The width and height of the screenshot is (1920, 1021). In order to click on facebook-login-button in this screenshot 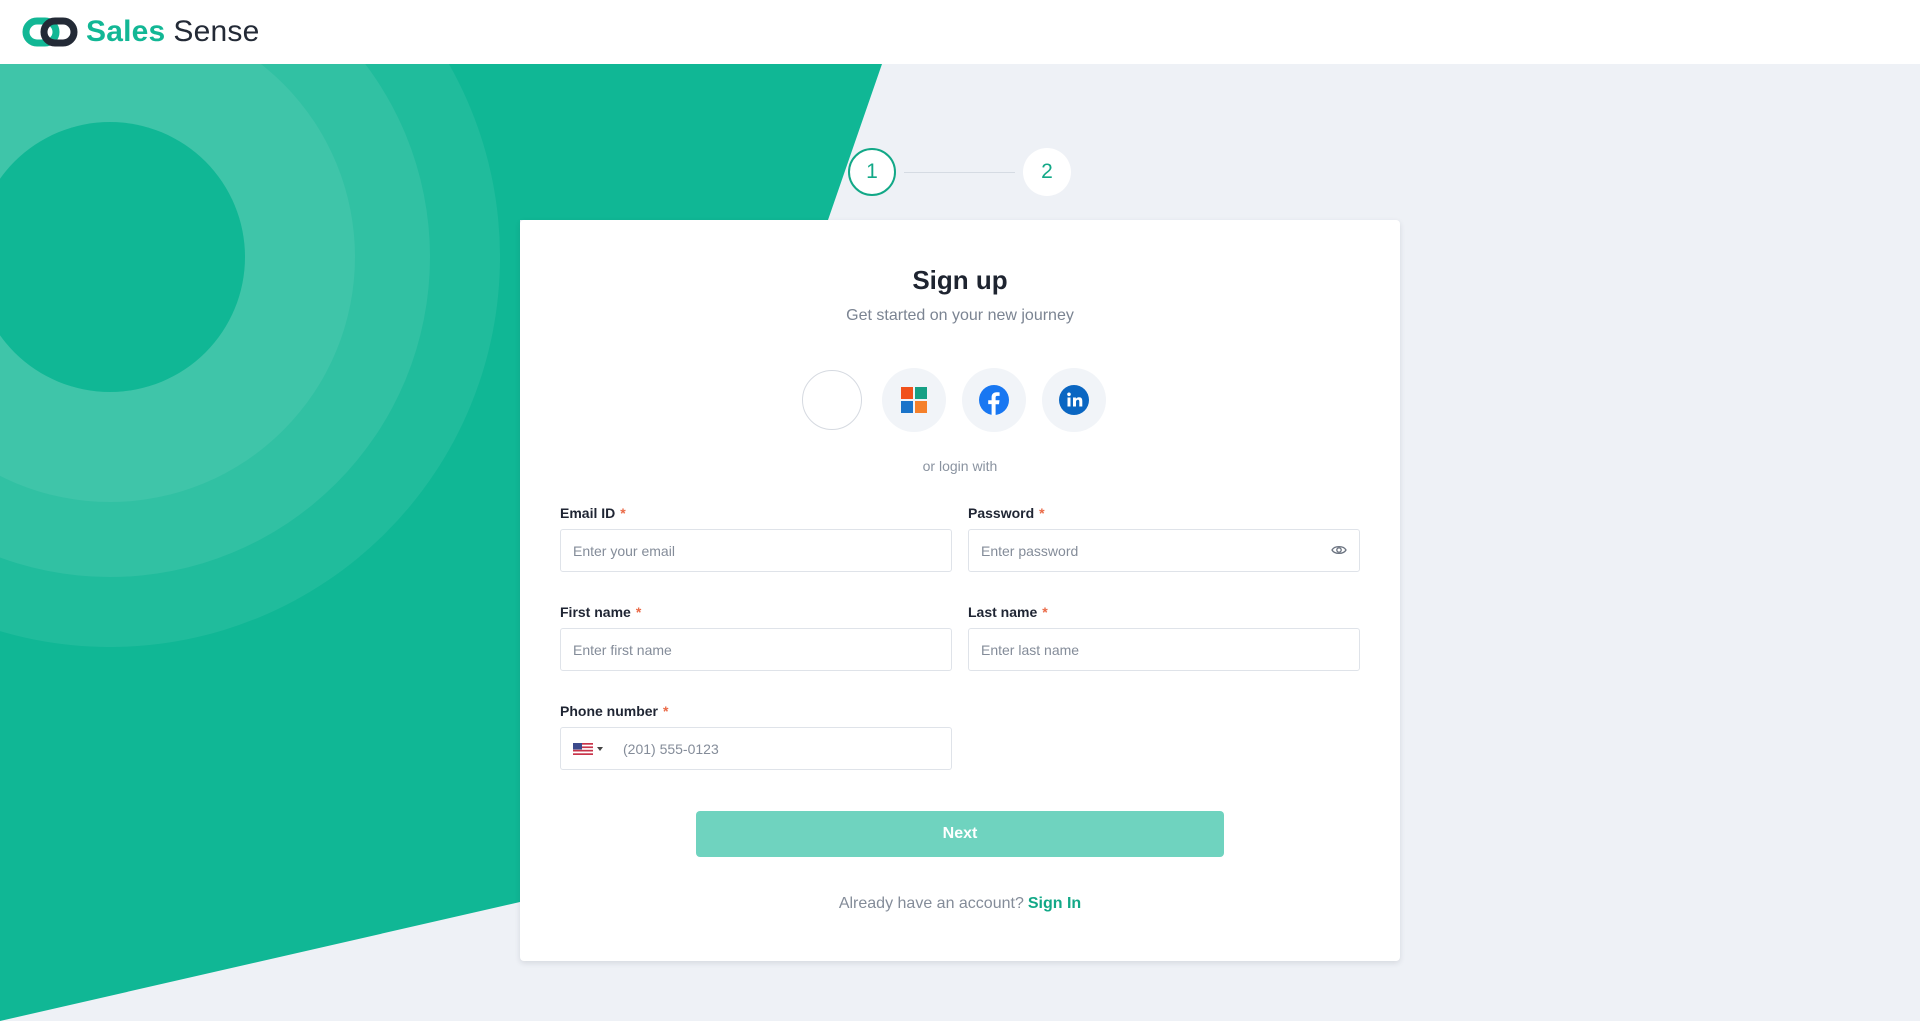, I will do `click(994, 400)`.